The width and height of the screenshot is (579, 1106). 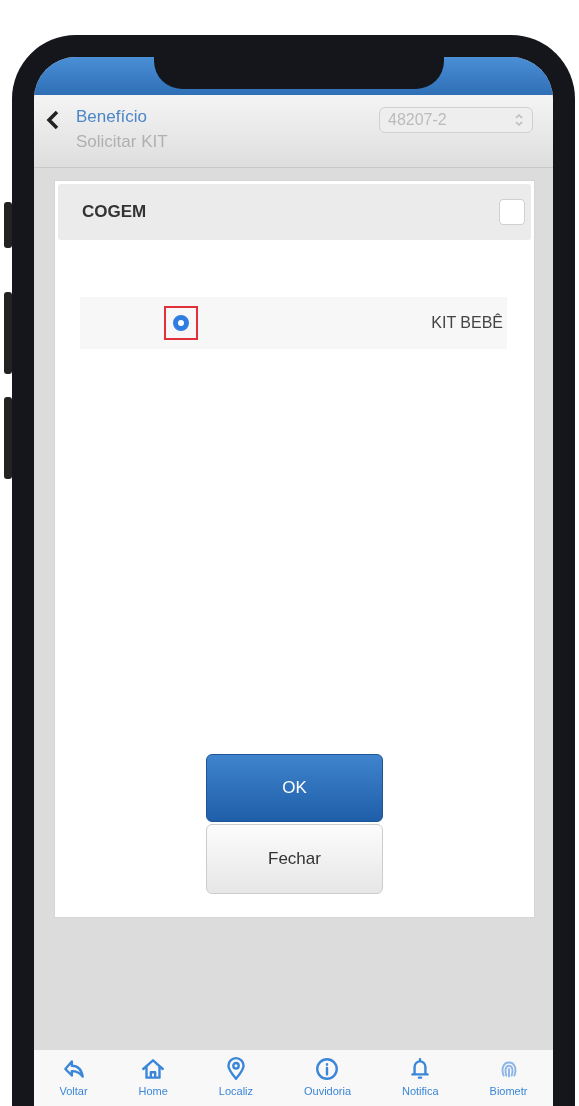 I want to click on header-subtitle: Solicitar KIT, so click(x=122, y=142).